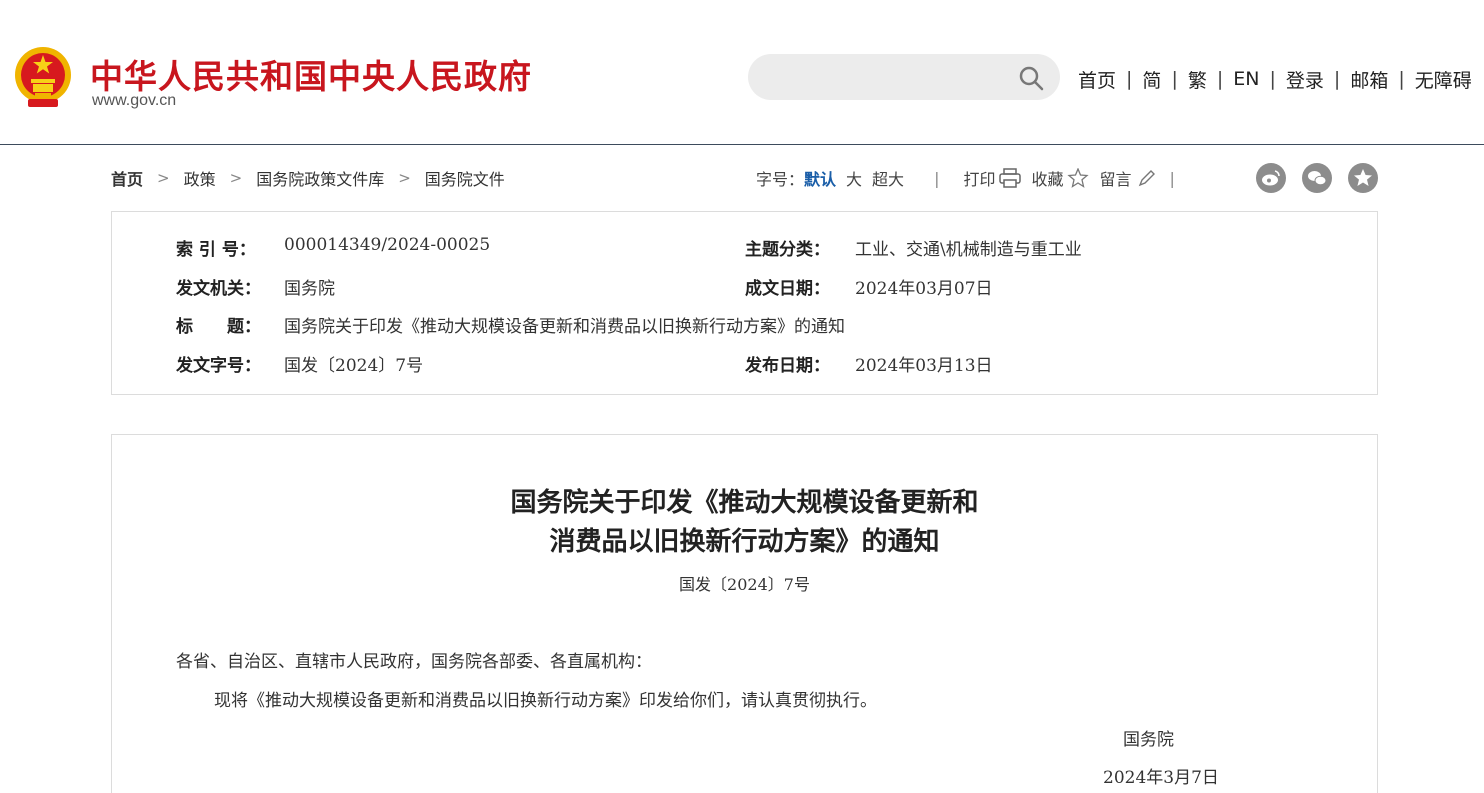 The width and height of the screenshot is (1484, 793). What do you see at coordinates (1031, 78) in the screenshot?
I see `search-icon` at bounding box center [1031, 78].